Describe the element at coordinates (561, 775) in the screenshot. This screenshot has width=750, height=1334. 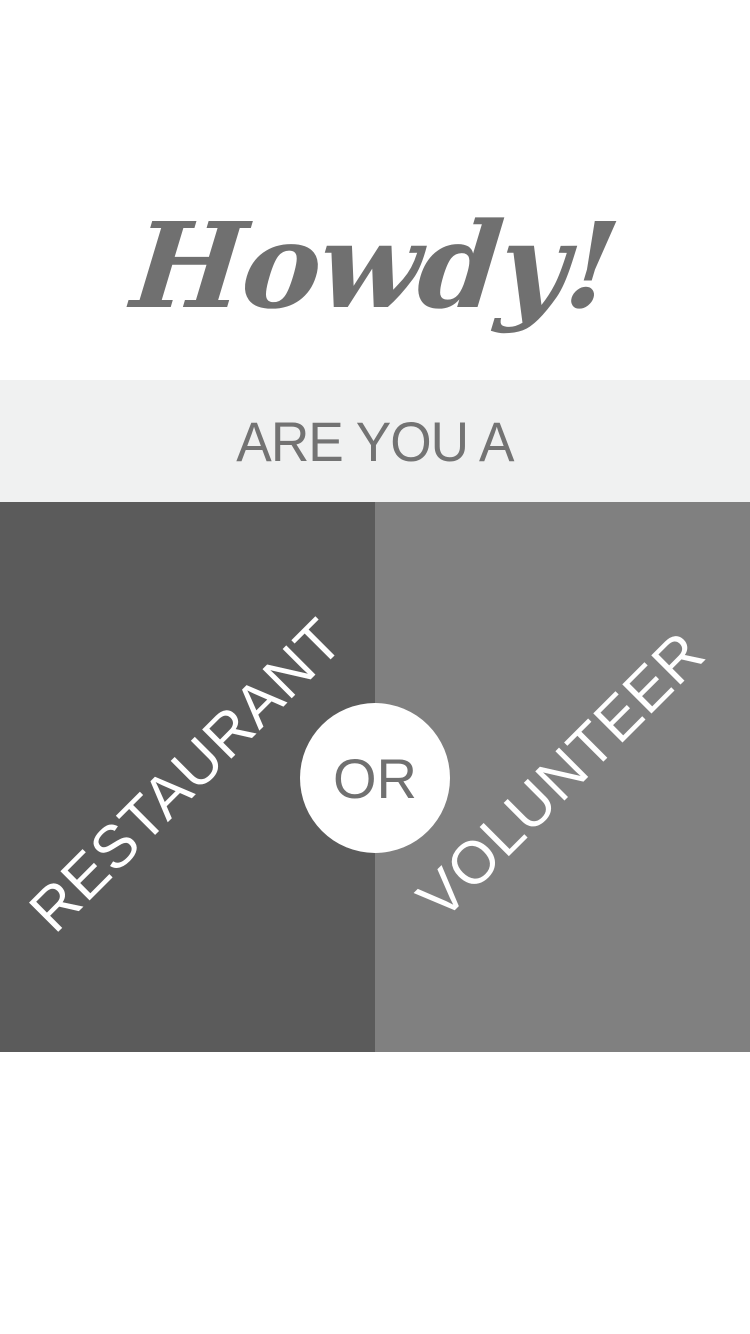
I see `volunteer-label: VOLUNTEER` at that location.